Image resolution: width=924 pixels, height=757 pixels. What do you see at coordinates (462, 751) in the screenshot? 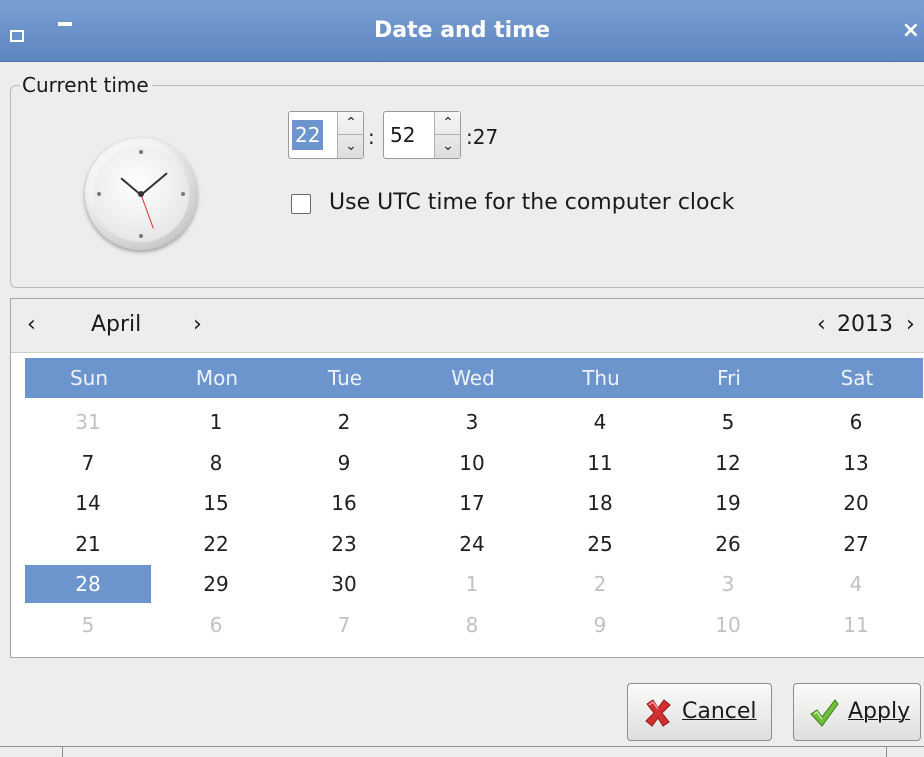
I see `bottom-panel-edge` at bounding box center [462, 751].